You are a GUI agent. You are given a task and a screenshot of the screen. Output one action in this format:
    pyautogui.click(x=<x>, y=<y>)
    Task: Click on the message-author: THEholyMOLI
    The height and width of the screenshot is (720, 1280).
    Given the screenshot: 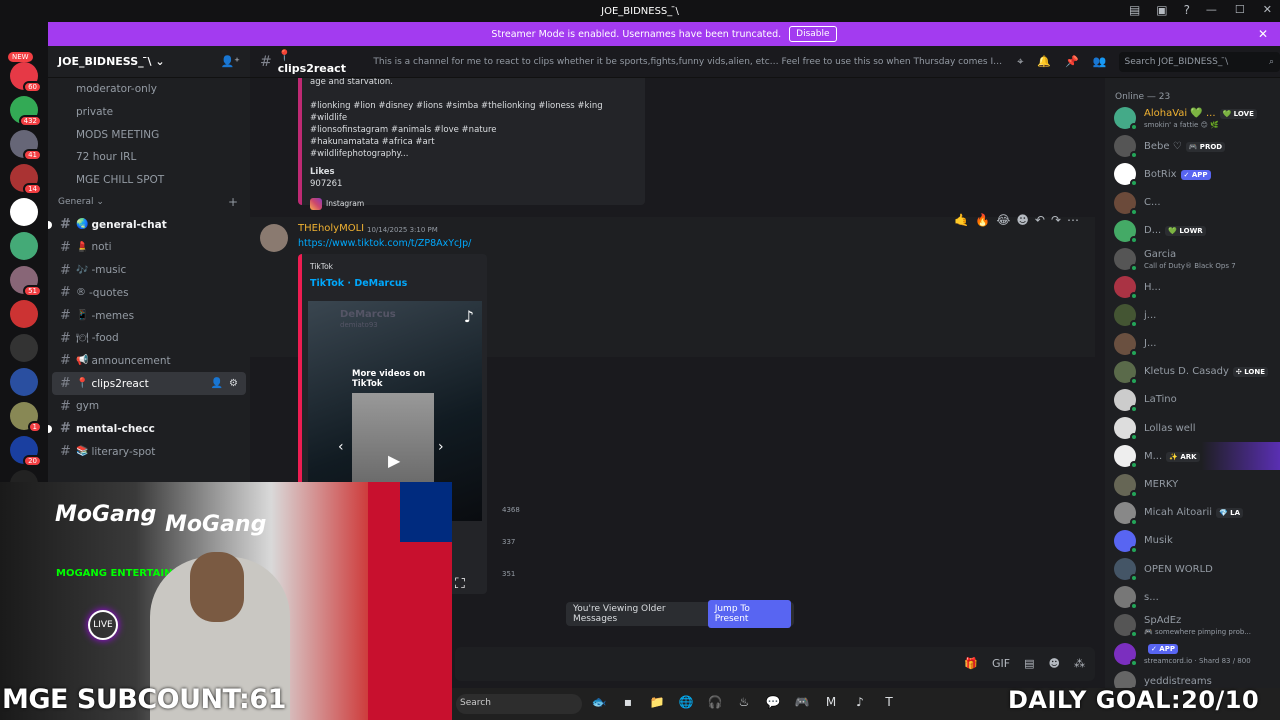 What is the action you would take?
    pyautogui.click(x=331, y=228)
    